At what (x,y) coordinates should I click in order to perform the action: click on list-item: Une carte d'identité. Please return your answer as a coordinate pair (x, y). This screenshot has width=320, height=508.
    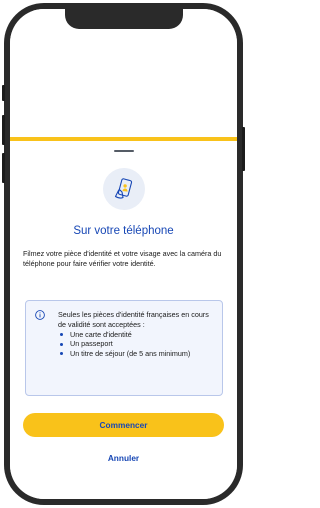
    Looking at the image, I should click on (137, 335).